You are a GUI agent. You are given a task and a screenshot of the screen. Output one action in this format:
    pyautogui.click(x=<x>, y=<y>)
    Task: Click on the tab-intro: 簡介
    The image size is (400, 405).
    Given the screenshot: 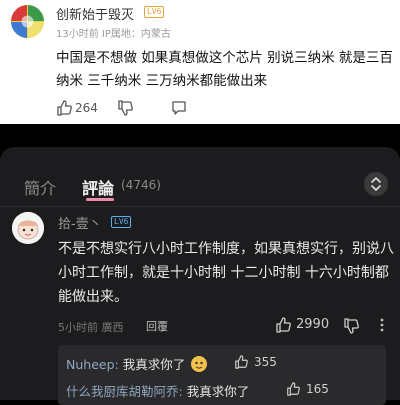 What is the action you would take?
    pyautogui.click(x=40, y=187)
    